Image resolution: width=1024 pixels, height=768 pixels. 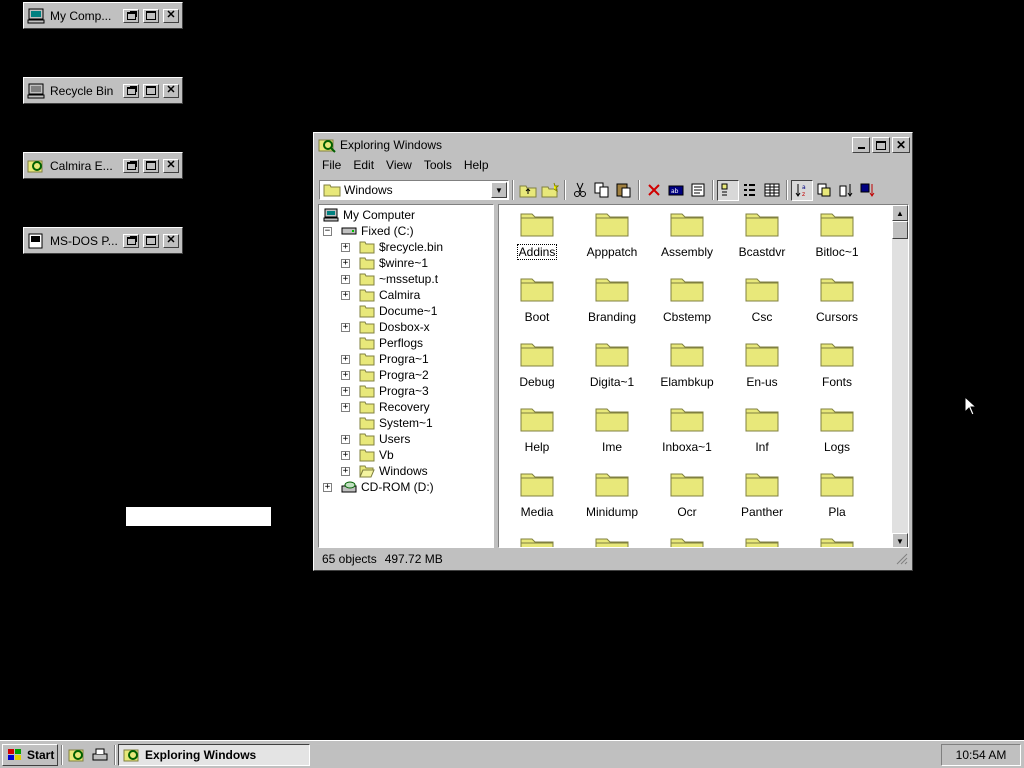 I want to click on tree-item-folder: Recovery, so click(x=394, y=407).